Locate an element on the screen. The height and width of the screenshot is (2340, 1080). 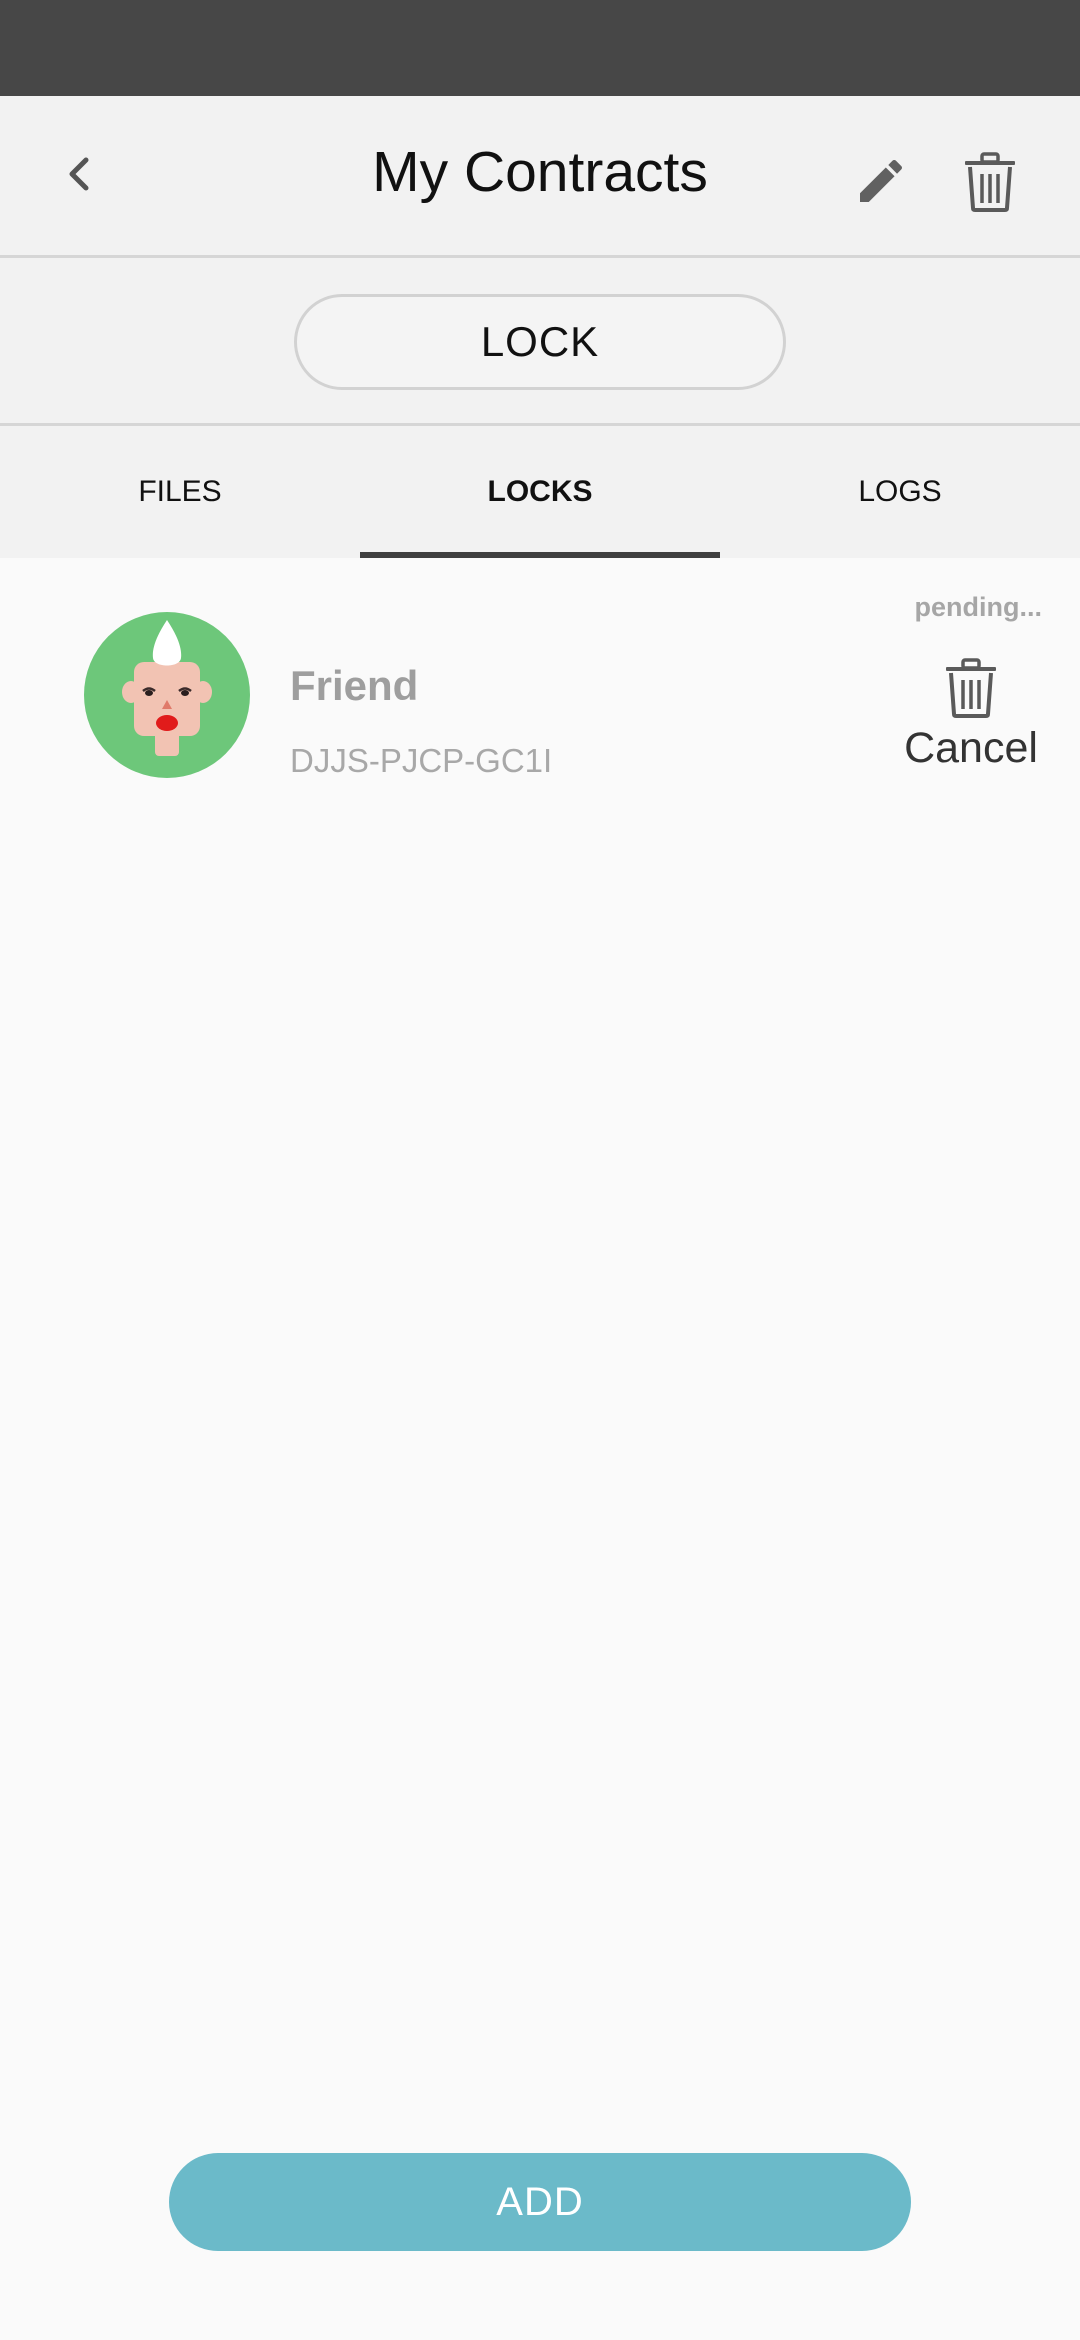
tab-locks: LOCKS is located at coordinates (540, 492).